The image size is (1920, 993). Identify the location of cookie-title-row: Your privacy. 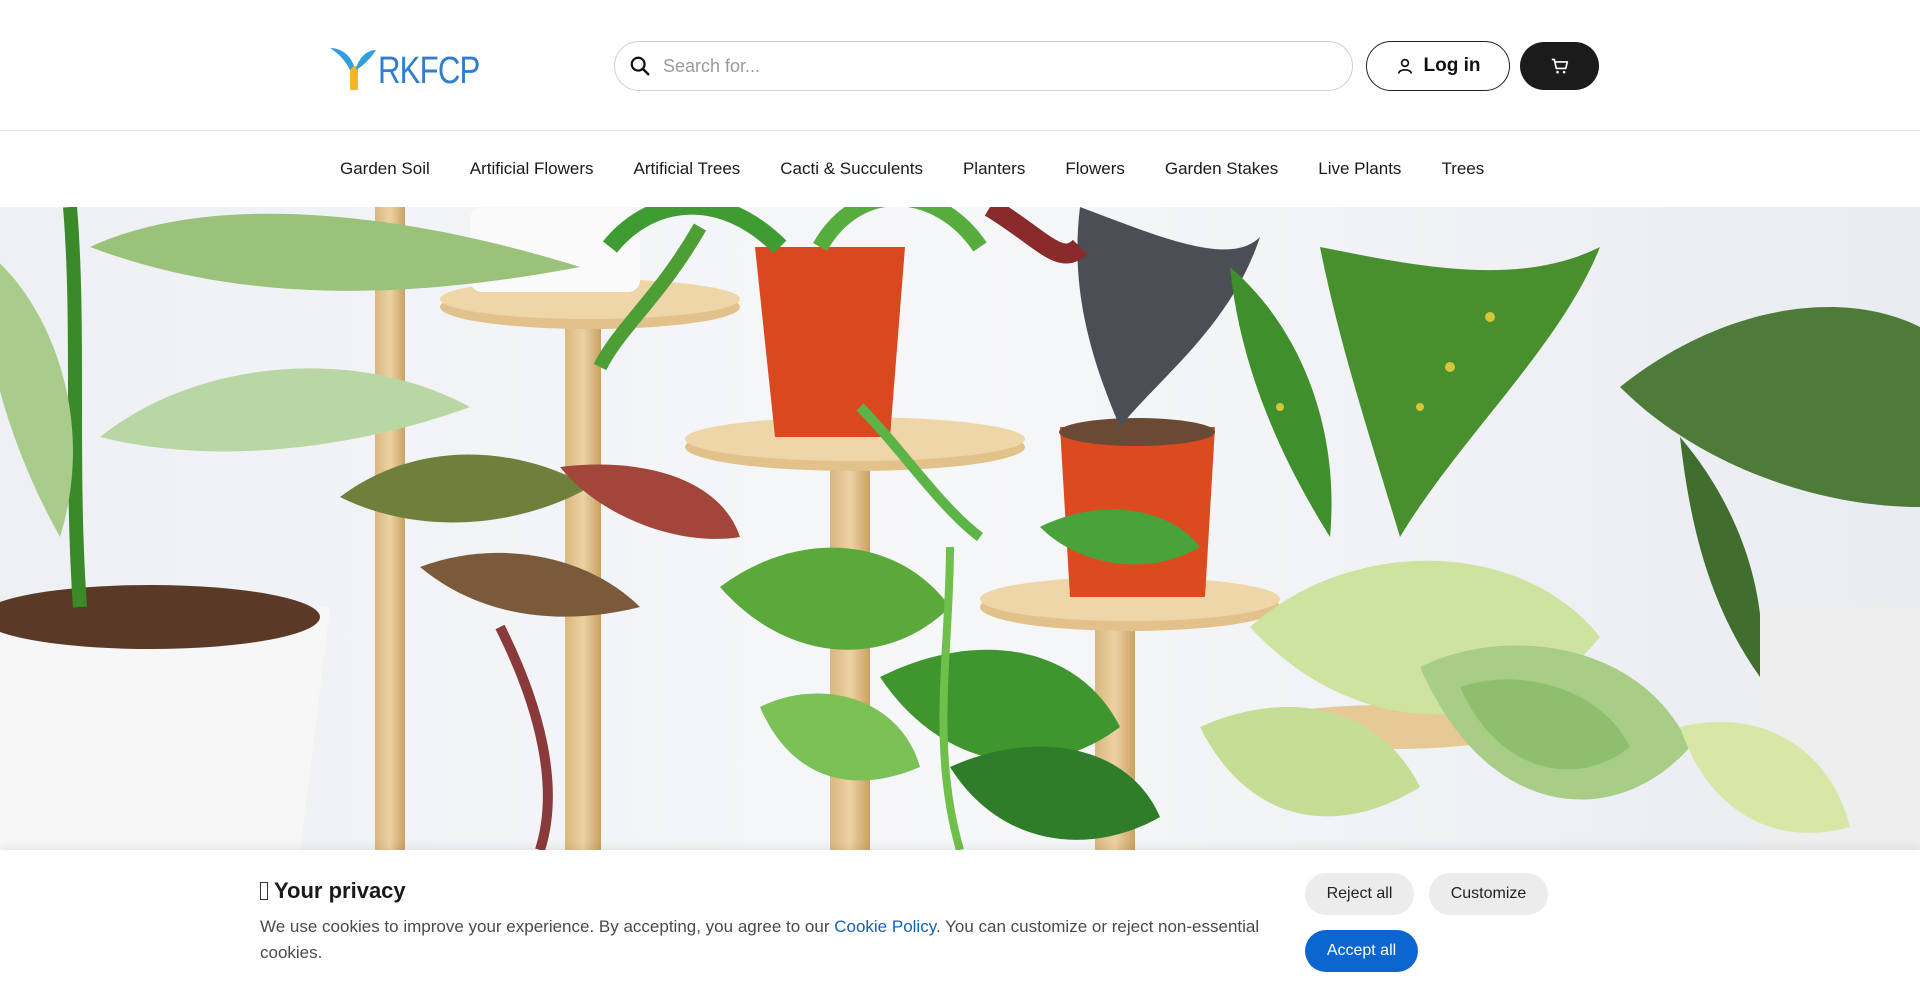
(333, 891).